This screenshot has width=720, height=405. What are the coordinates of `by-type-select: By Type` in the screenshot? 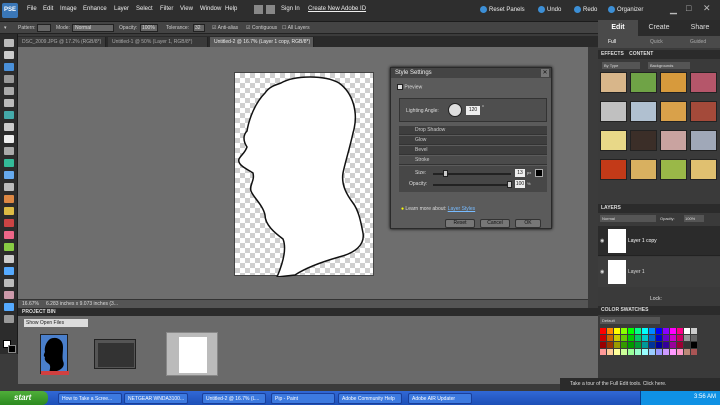 It's located at (621, 65).